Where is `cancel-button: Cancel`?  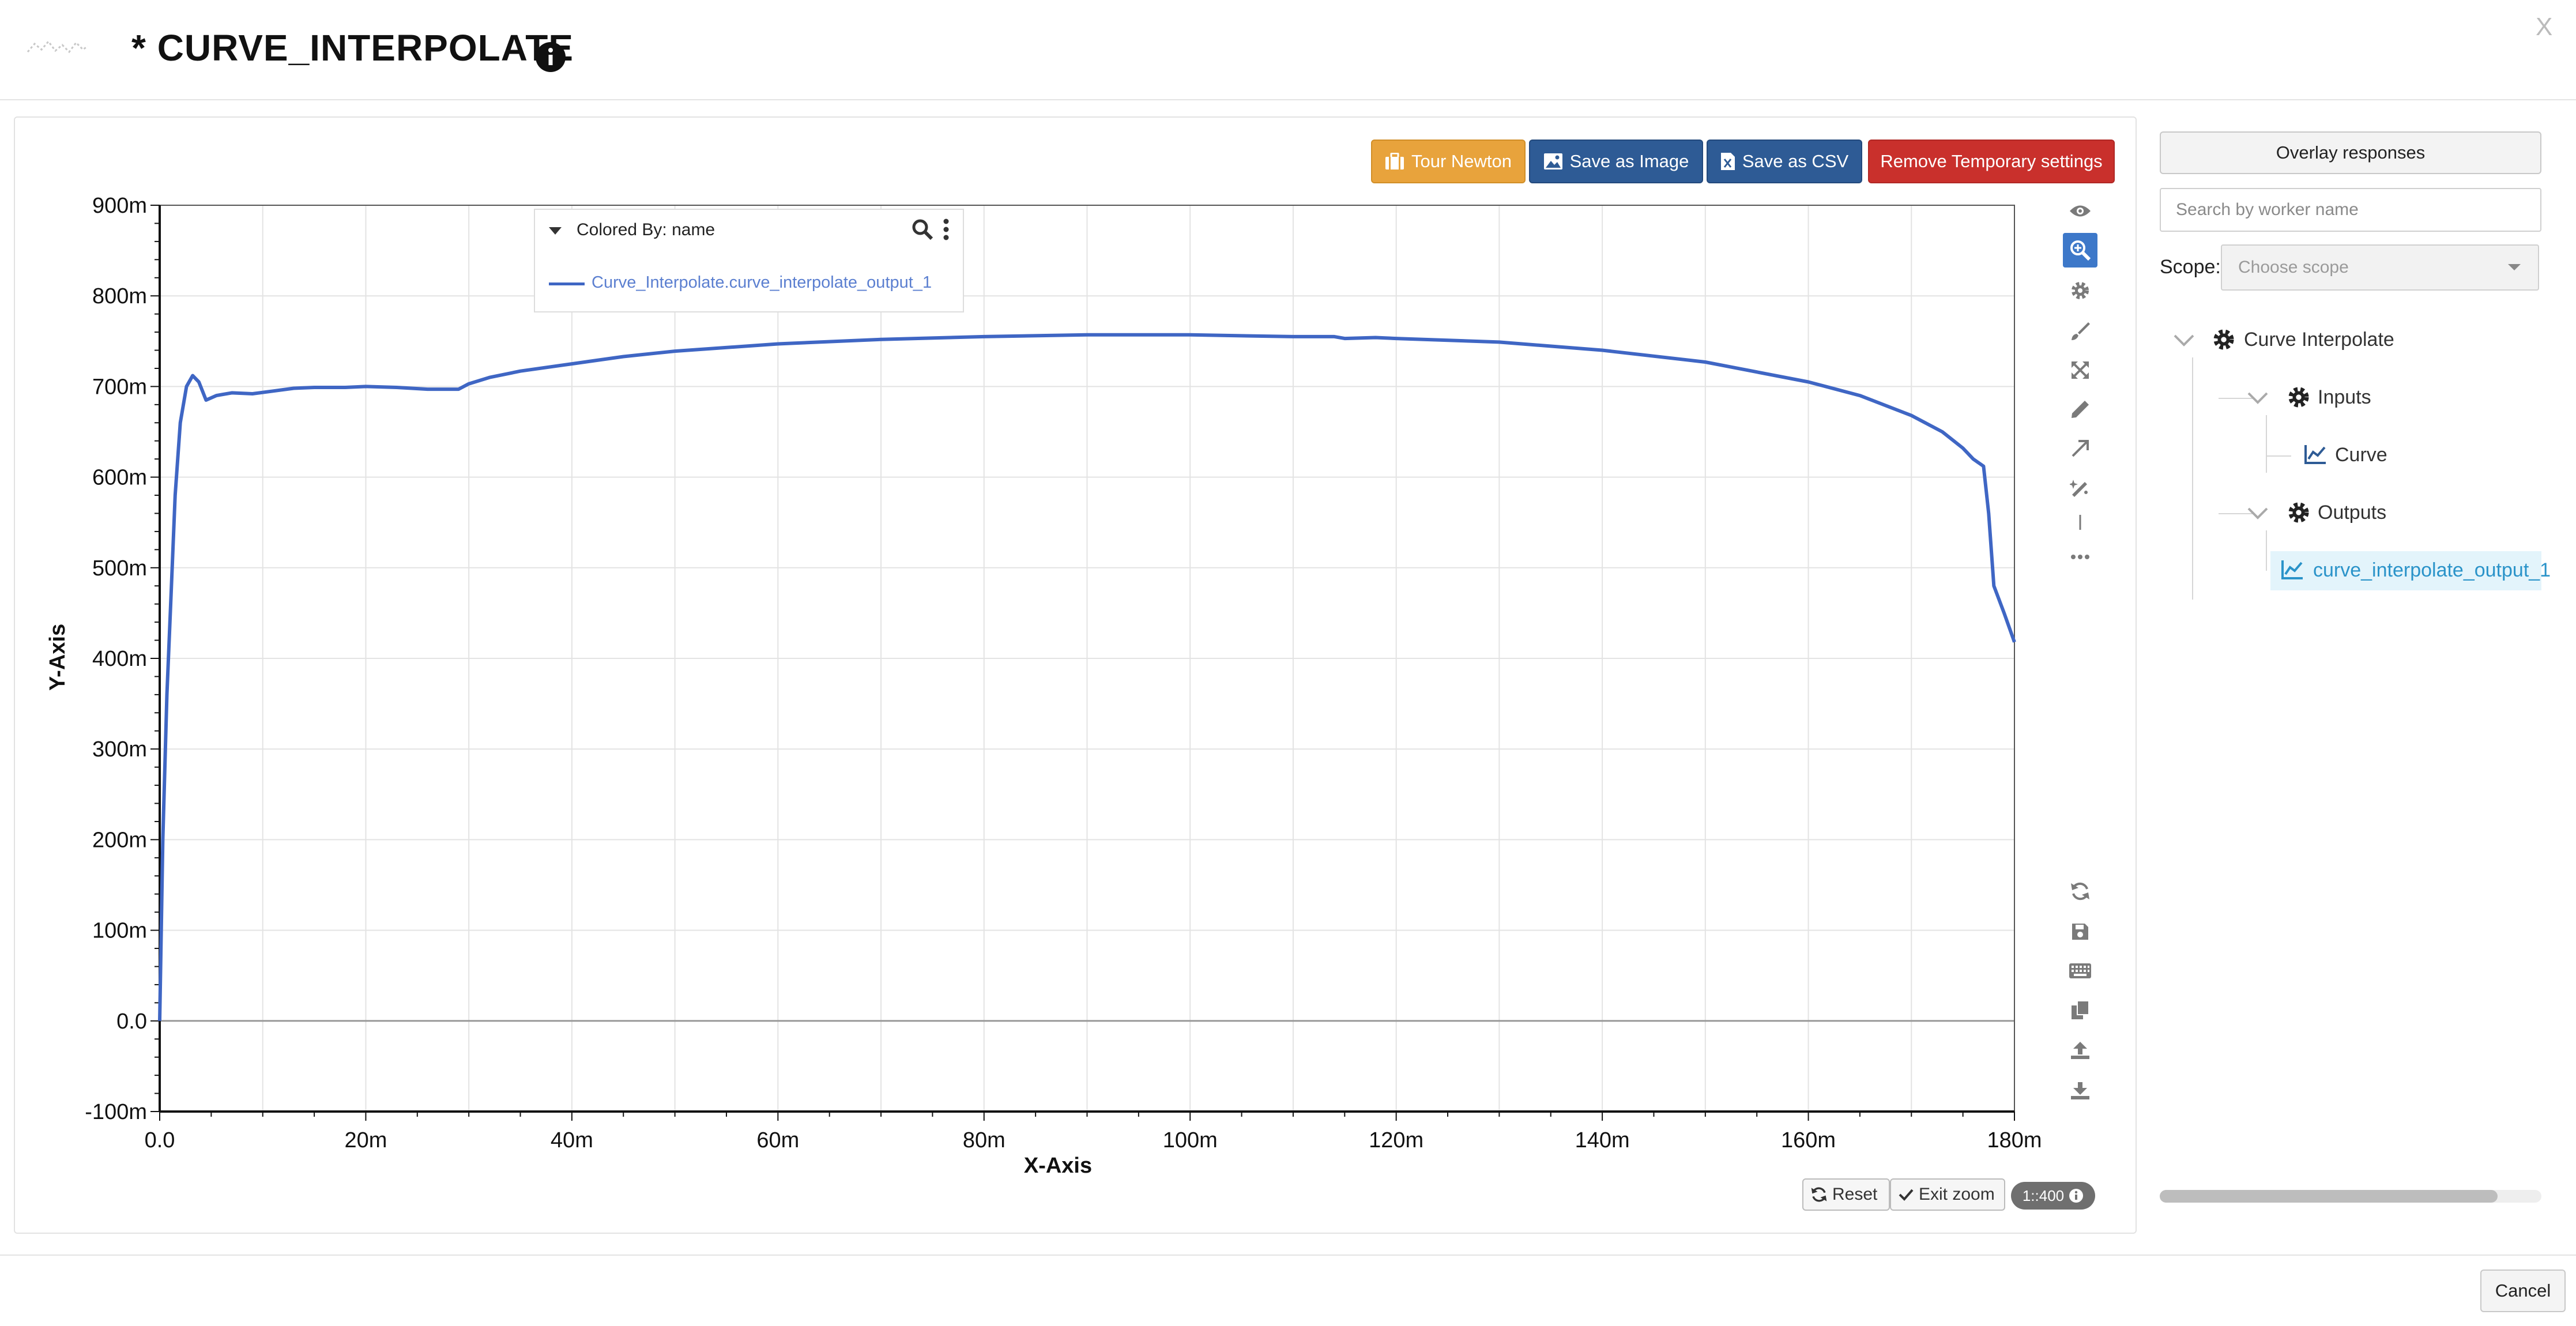 cancel-button: Cancel is located at coordinates (2523, 1291).